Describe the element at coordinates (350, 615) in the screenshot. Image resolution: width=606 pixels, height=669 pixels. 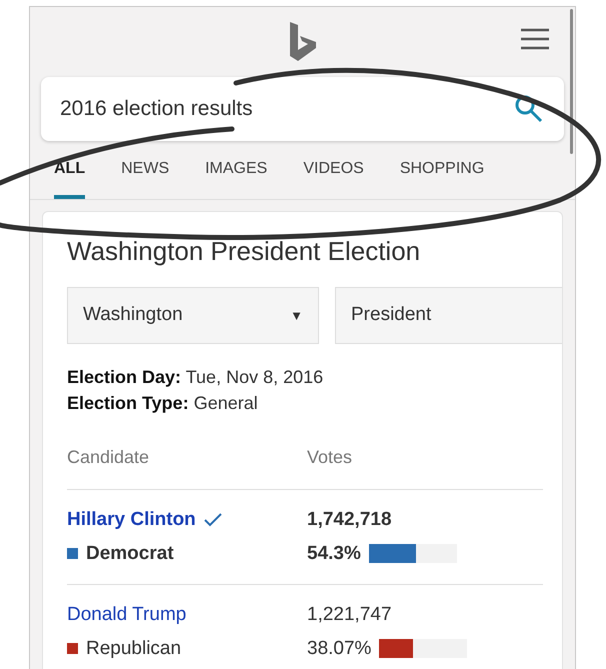
I see `vote-count: 1,221,747` at that location.